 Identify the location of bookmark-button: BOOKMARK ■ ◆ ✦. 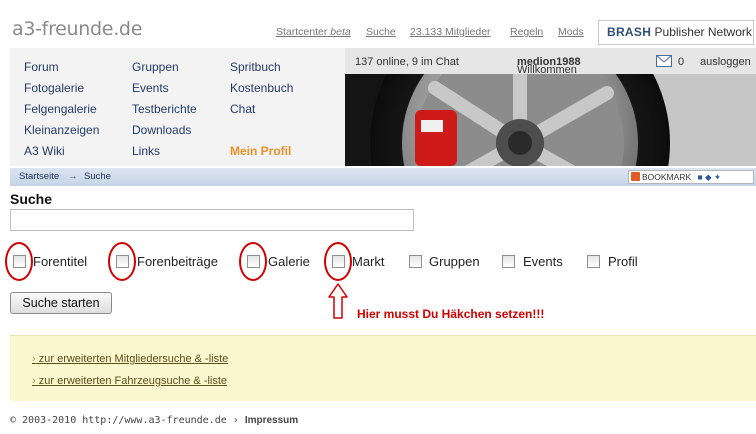
(691, 177).